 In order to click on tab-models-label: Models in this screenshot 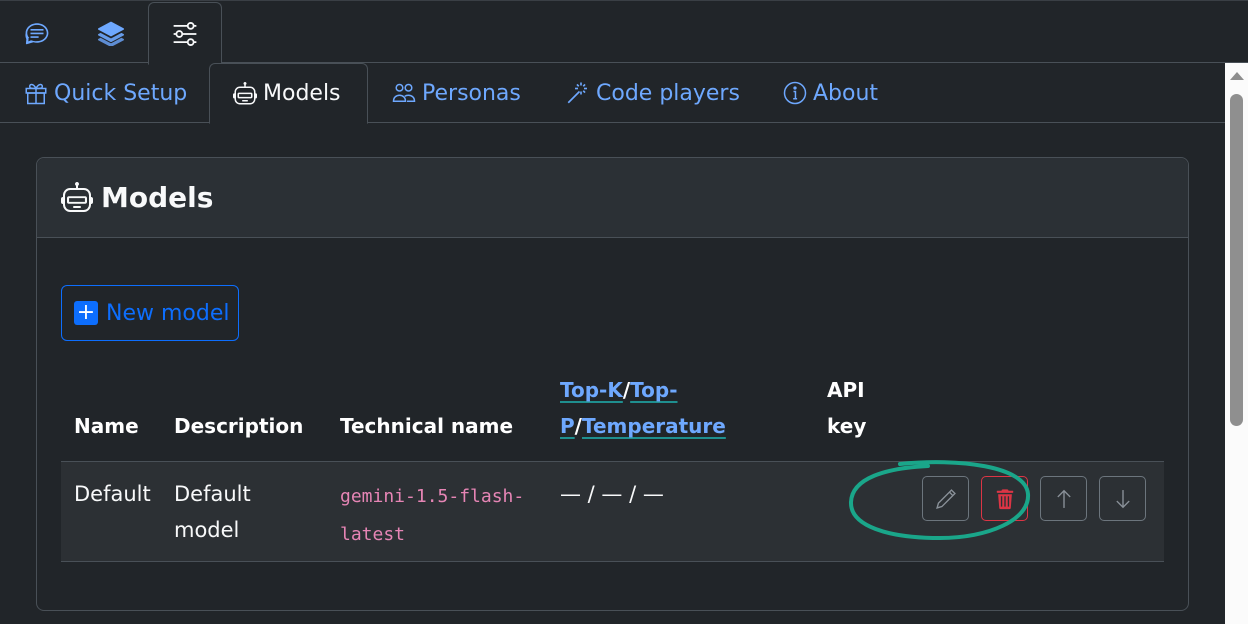, I will do `click(302, 93)`.